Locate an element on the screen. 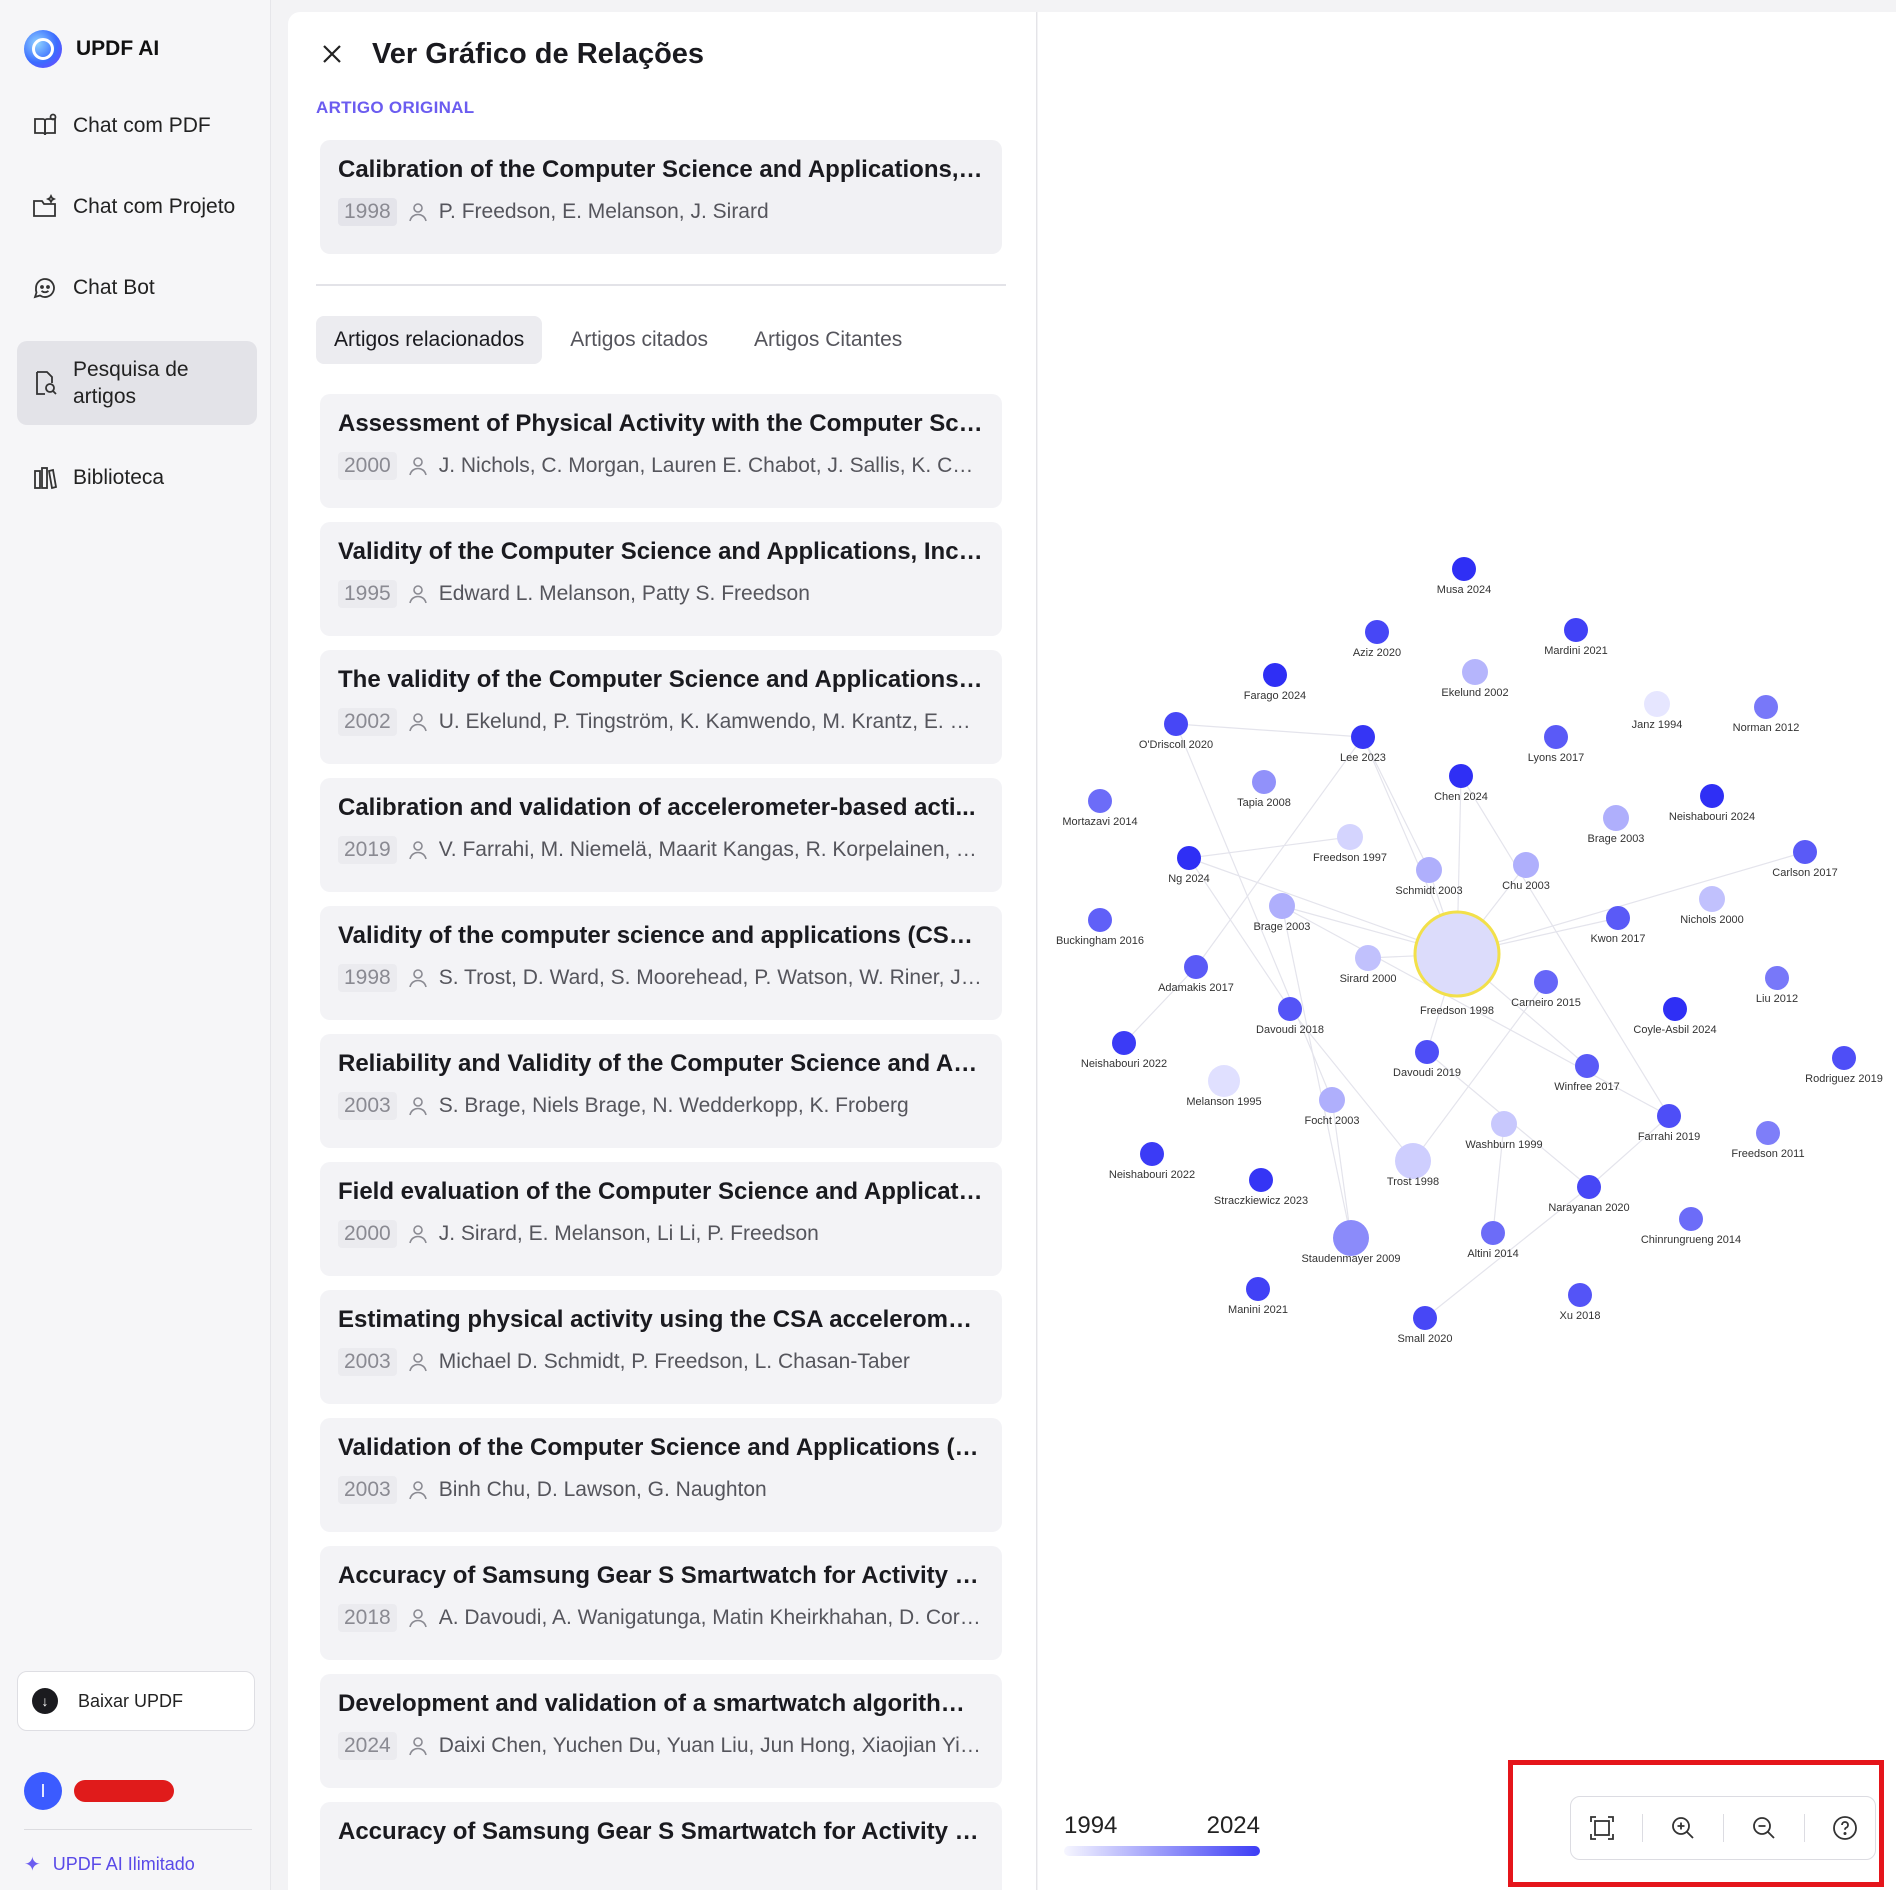  graph-node-davoudi2019: Davoudi 2019 is located at coordinates (1427, 1059).